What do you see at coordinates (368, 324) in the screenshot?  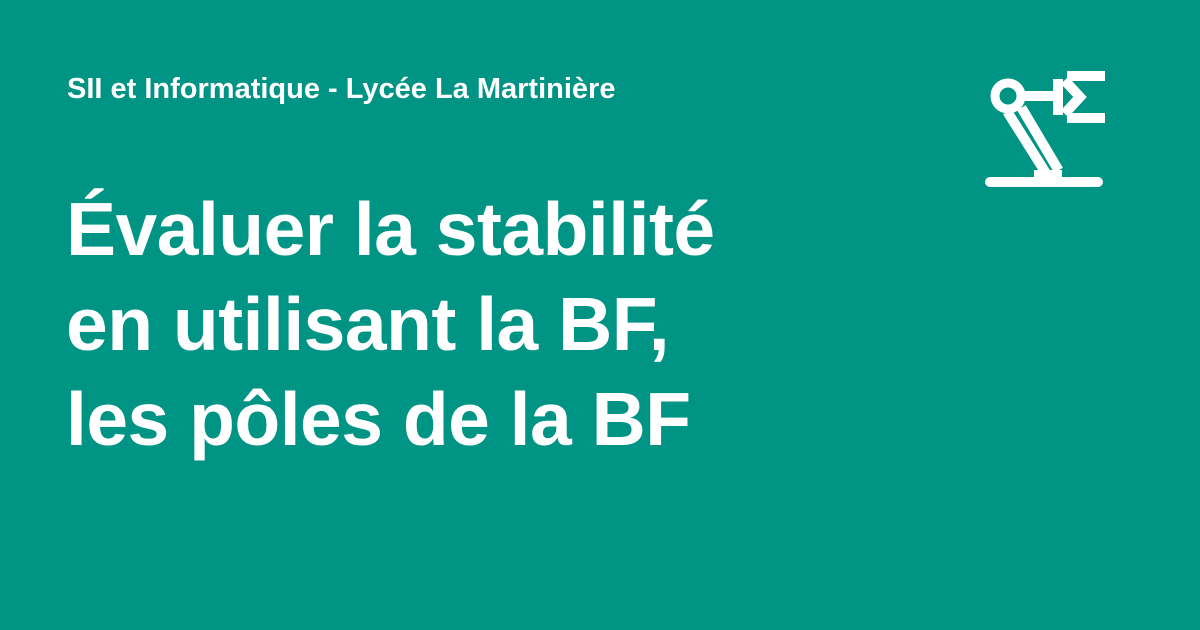 I see `page-title-line: en utilisant la BF,` at bounding box center [368, 324].